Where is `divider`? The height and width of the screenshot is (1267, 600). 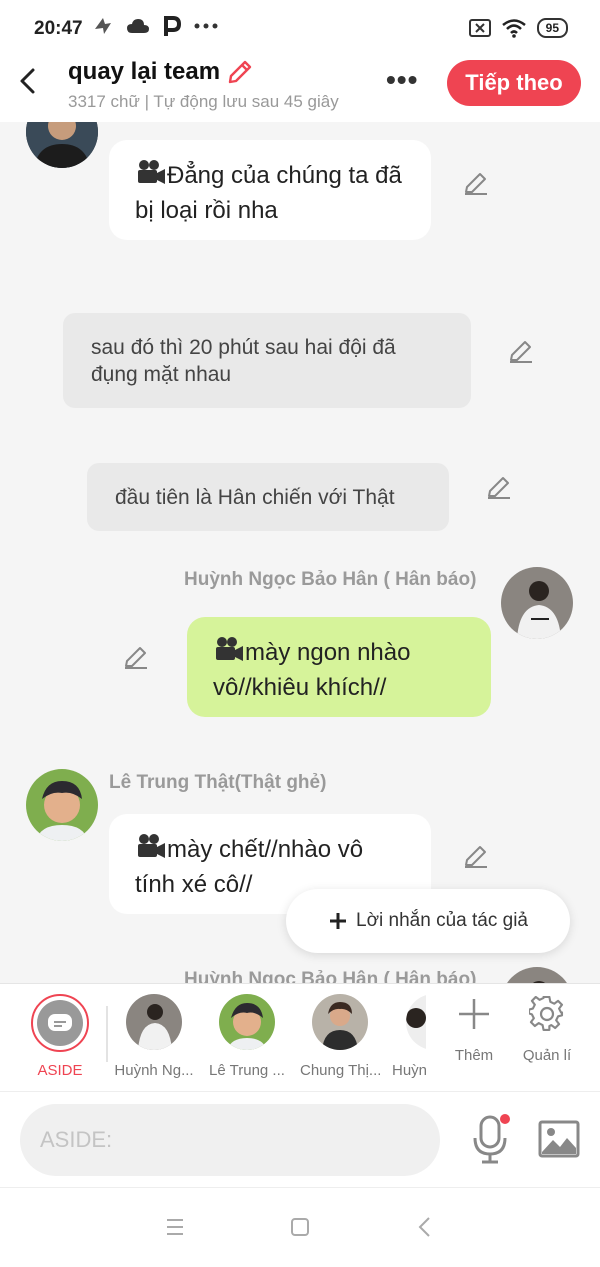
divider is located at coordinates (107, 1034).